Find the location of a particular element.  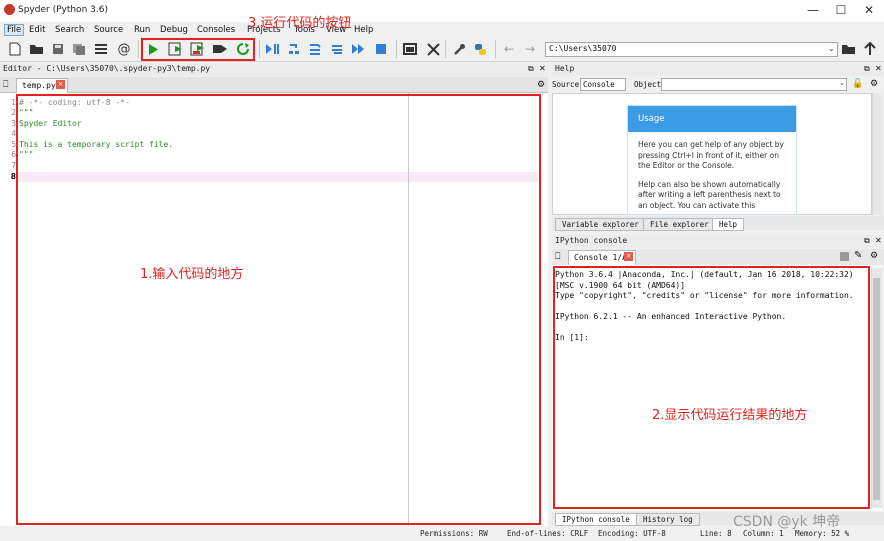

tab-help: Help is located at coordinates (728, 224).